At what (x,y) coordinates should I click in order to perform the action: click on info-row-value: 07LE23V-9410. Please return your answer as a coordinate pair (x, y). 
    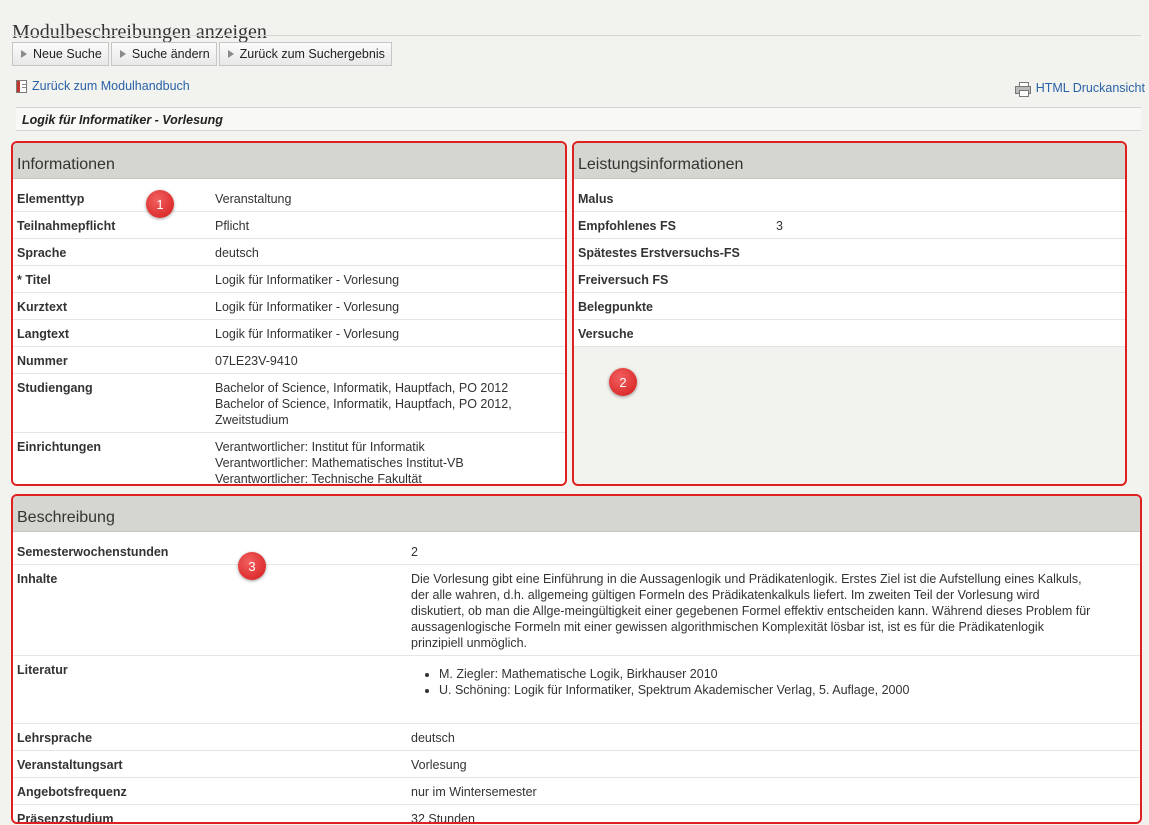
    Looking at the image, I should click on (385, 361).